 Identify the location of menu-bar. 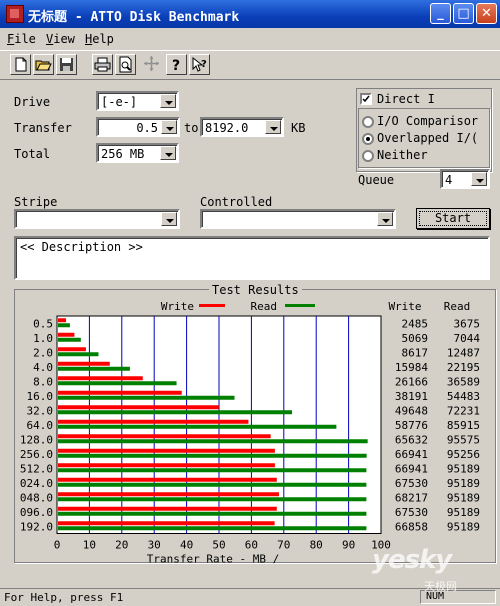
(250, 38).